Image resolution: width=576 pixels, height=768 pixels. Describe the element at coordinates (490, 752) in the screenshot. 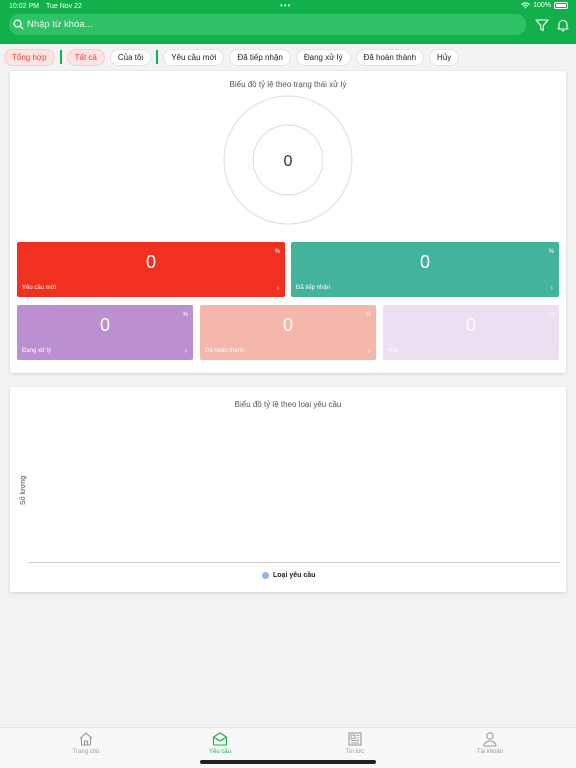

I see `nav-label: Tài khoản` at that location.